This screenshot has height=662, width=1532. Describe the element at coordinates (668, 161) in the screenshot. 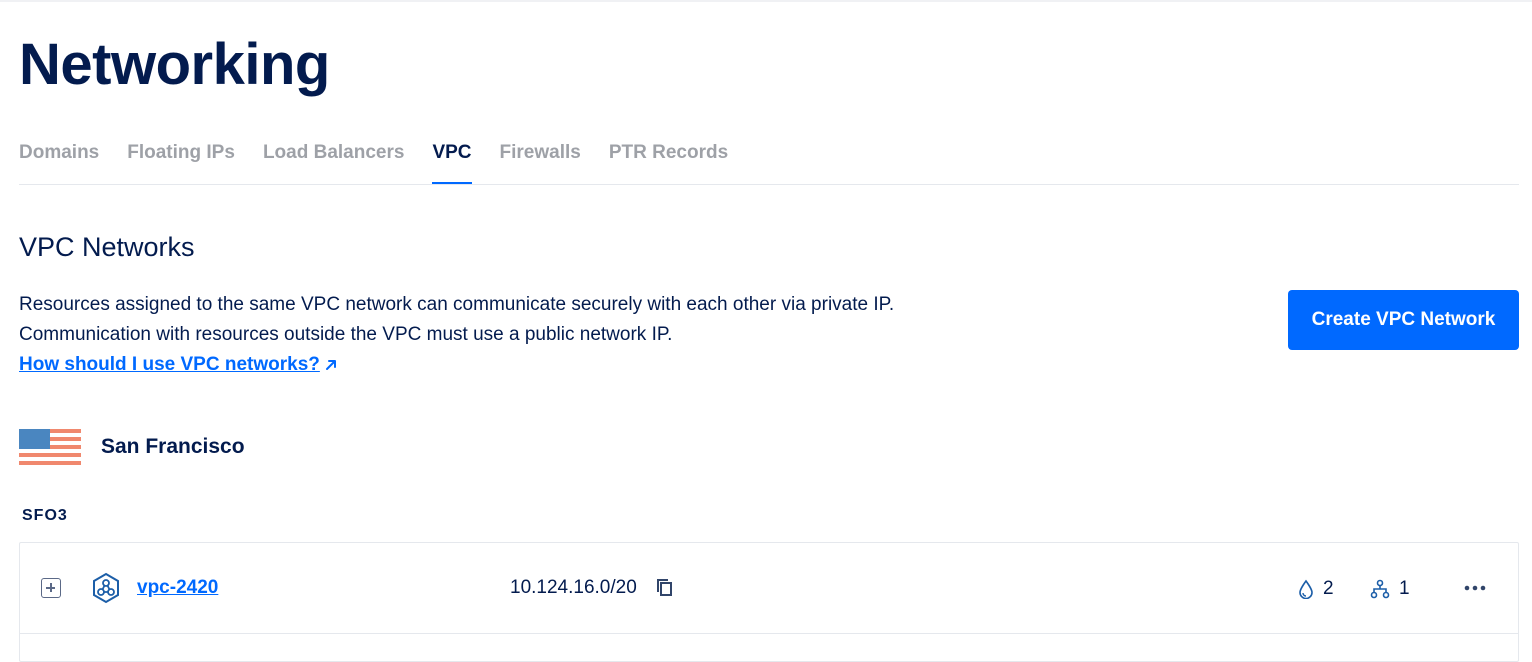

I see `tab-ptr-records: PTR Records` at that location.